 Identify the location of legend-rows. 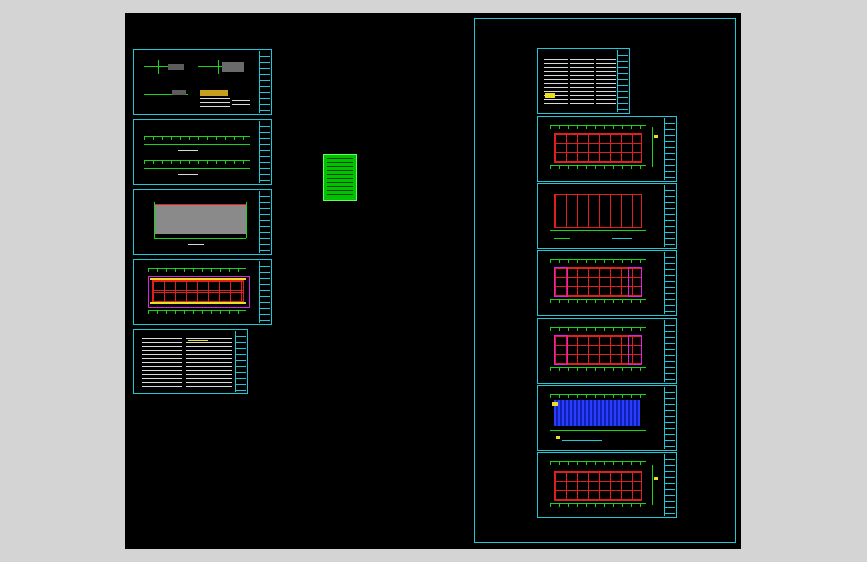
(340, 177).